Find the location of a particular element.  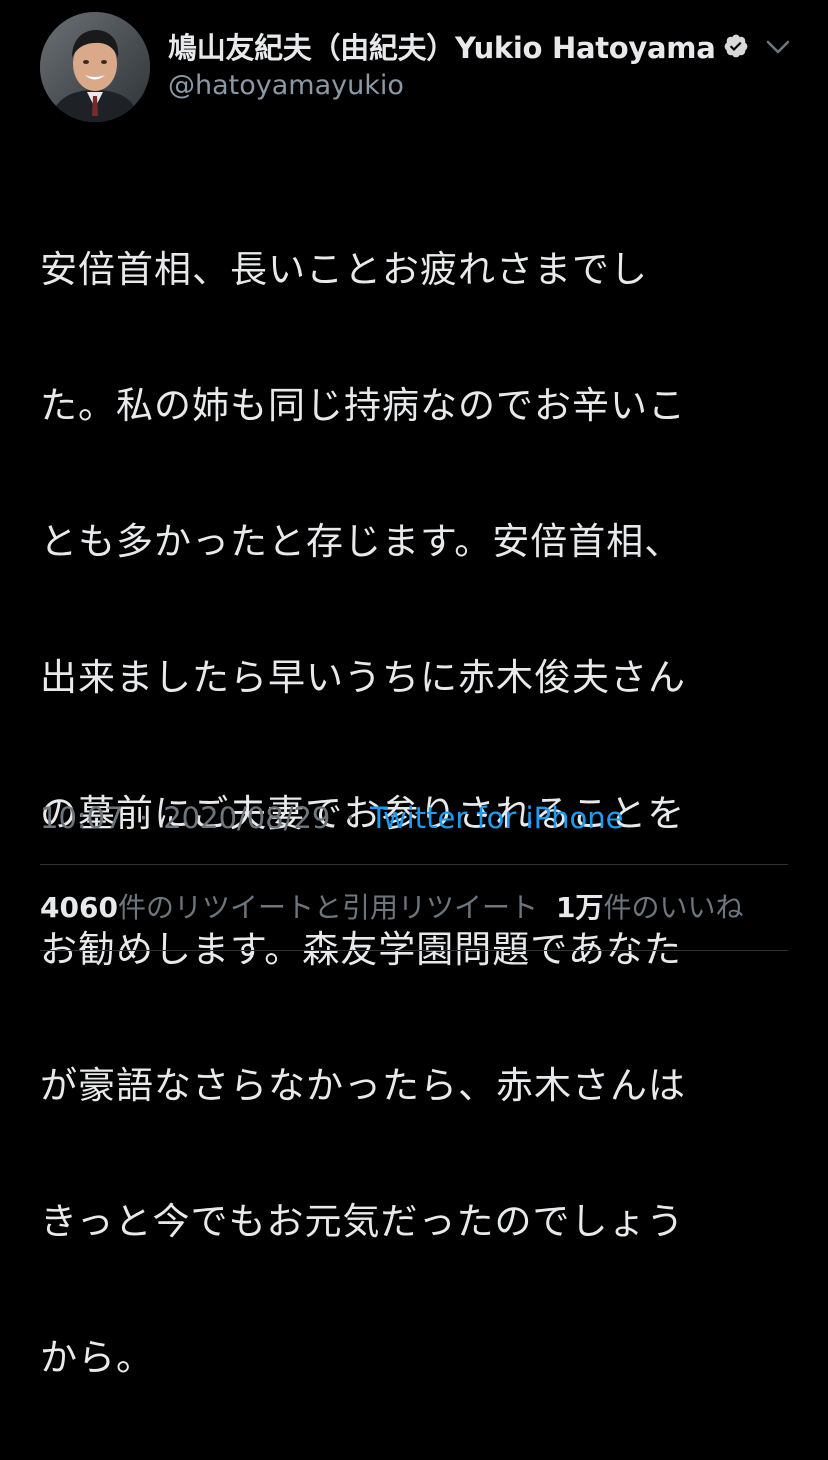

tweet-text-line: 出来ましたら早いうちに赤木俊夫さん is located at coordinates (363, 677).